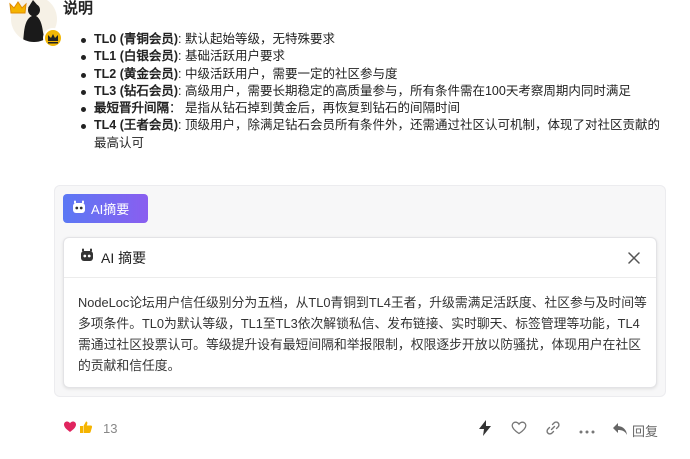 The image size is (690, 459). I want to click on ai-summary-button: AI摘要, so click(105, 208).